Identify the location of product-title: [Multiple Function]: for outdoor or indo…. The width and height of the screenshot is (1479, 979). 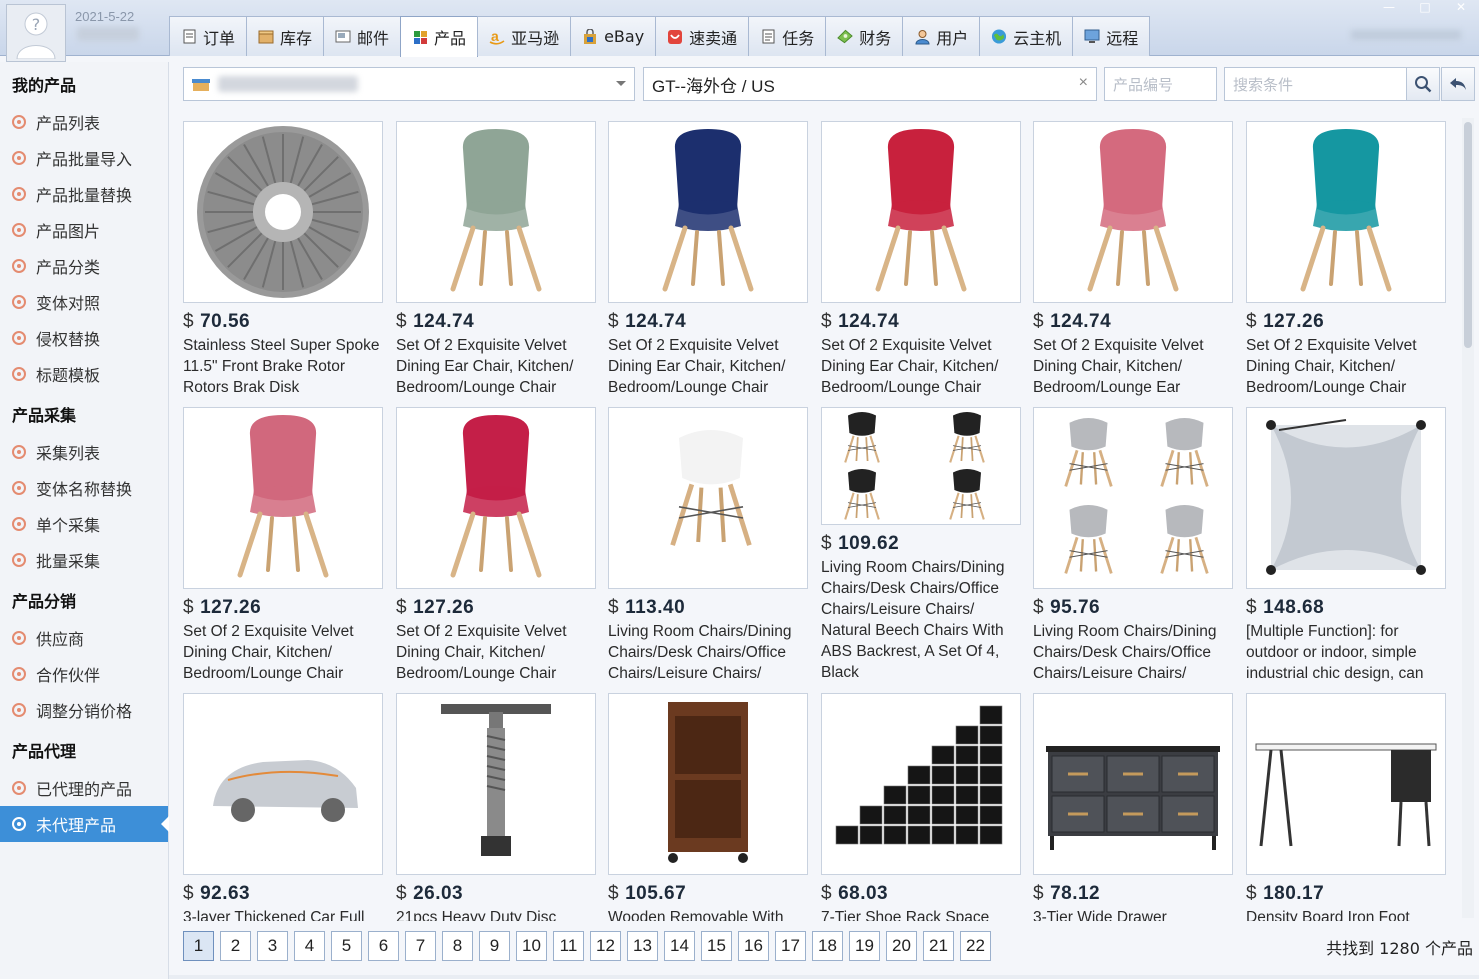
(1346, 652).